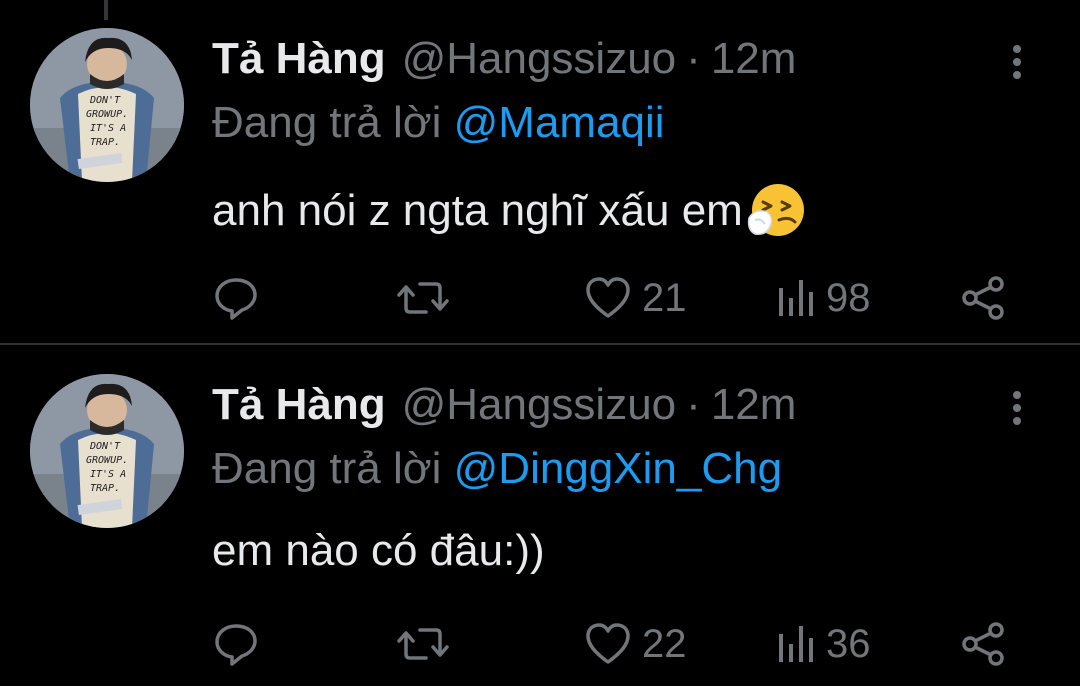  I want to click on tweet-text: em nào có đâu:)), so click(378, 551).